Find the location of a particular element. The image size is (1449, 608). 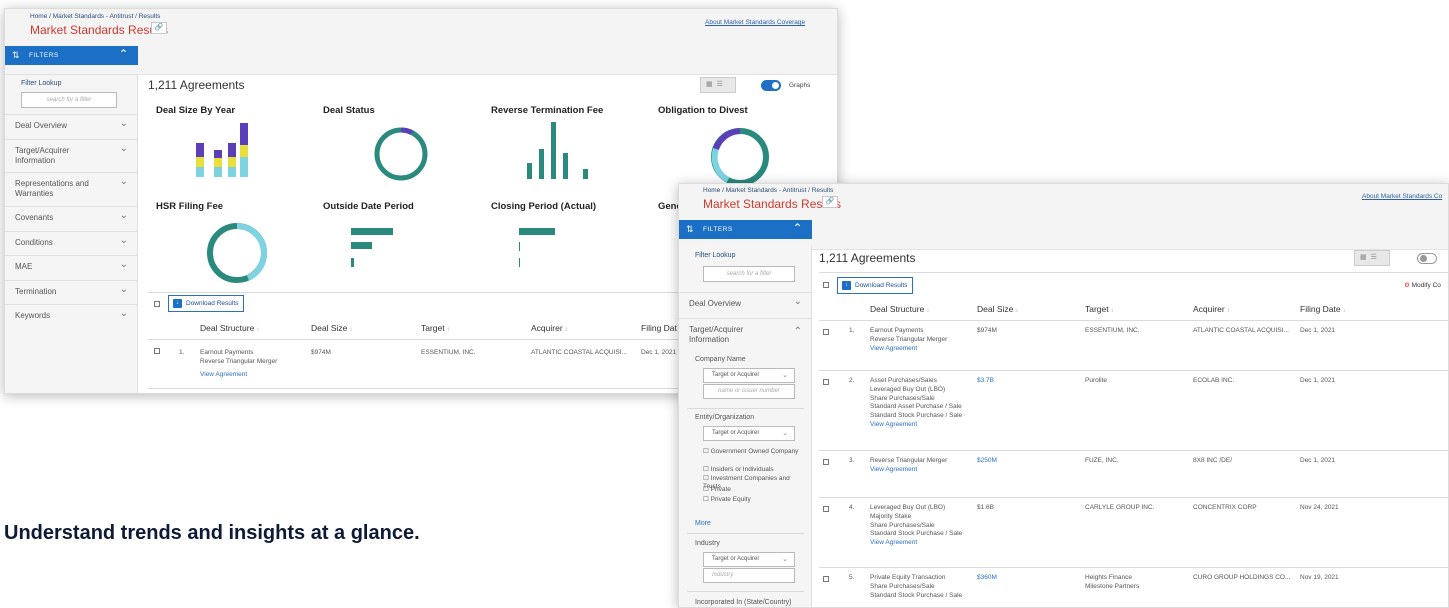

company-name-select: Target or Acquirer ⌄ is located at coordinates (749, 375).